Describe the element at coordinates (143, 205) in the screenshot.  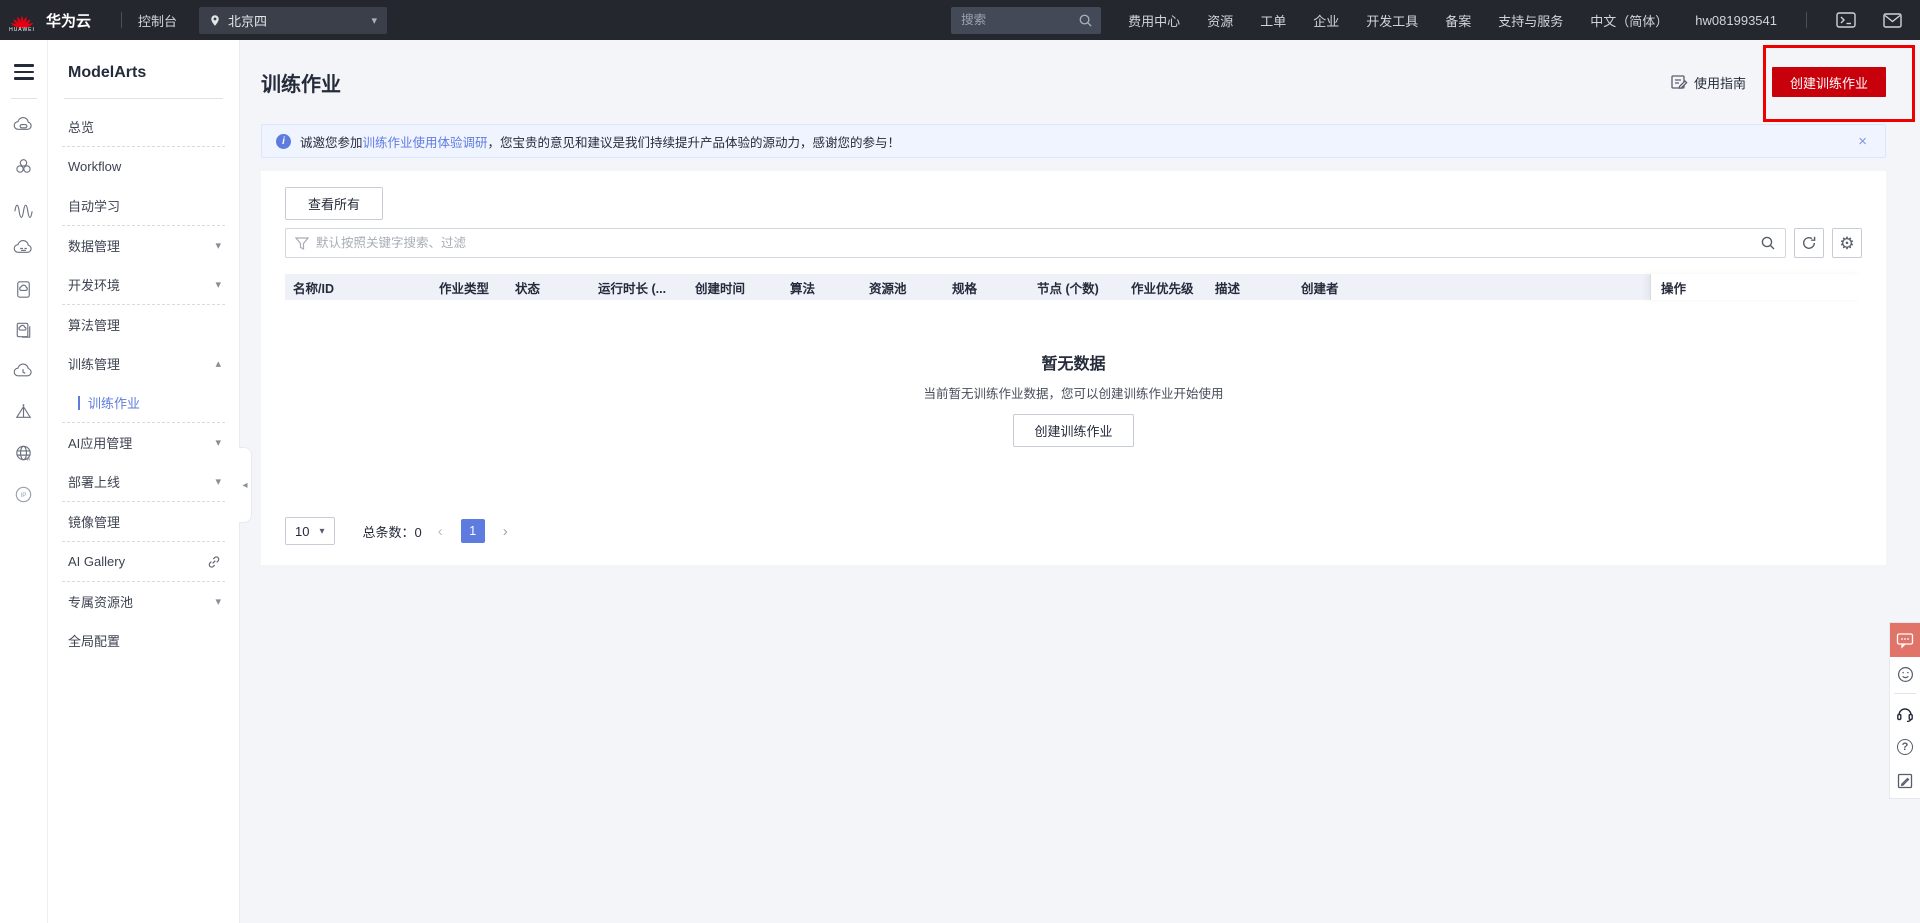
I see `sidebar-item-autolearning: 自动学习` at that location.